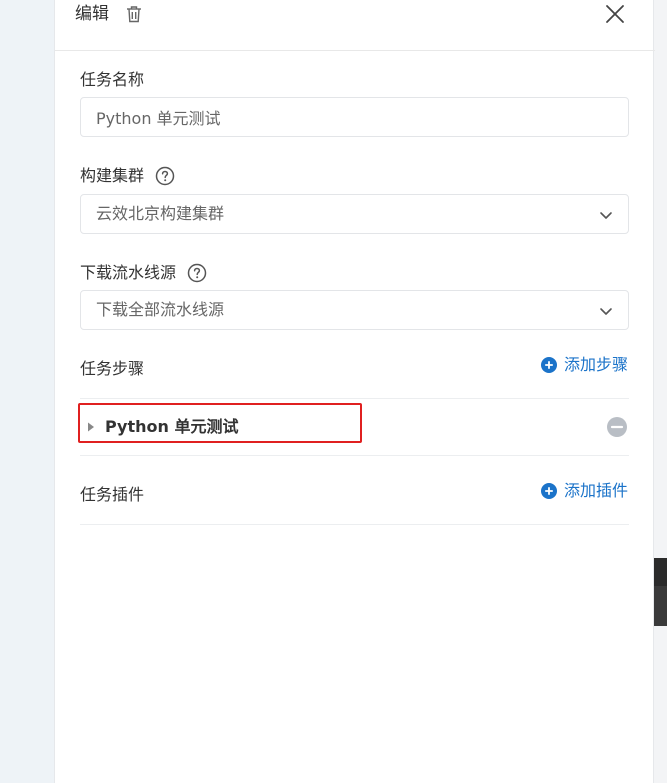 Image resolution: width=667 pixels, height=783 pixels. I want to click on build-cluster-label-text: 构建集群, so click(112, 175).